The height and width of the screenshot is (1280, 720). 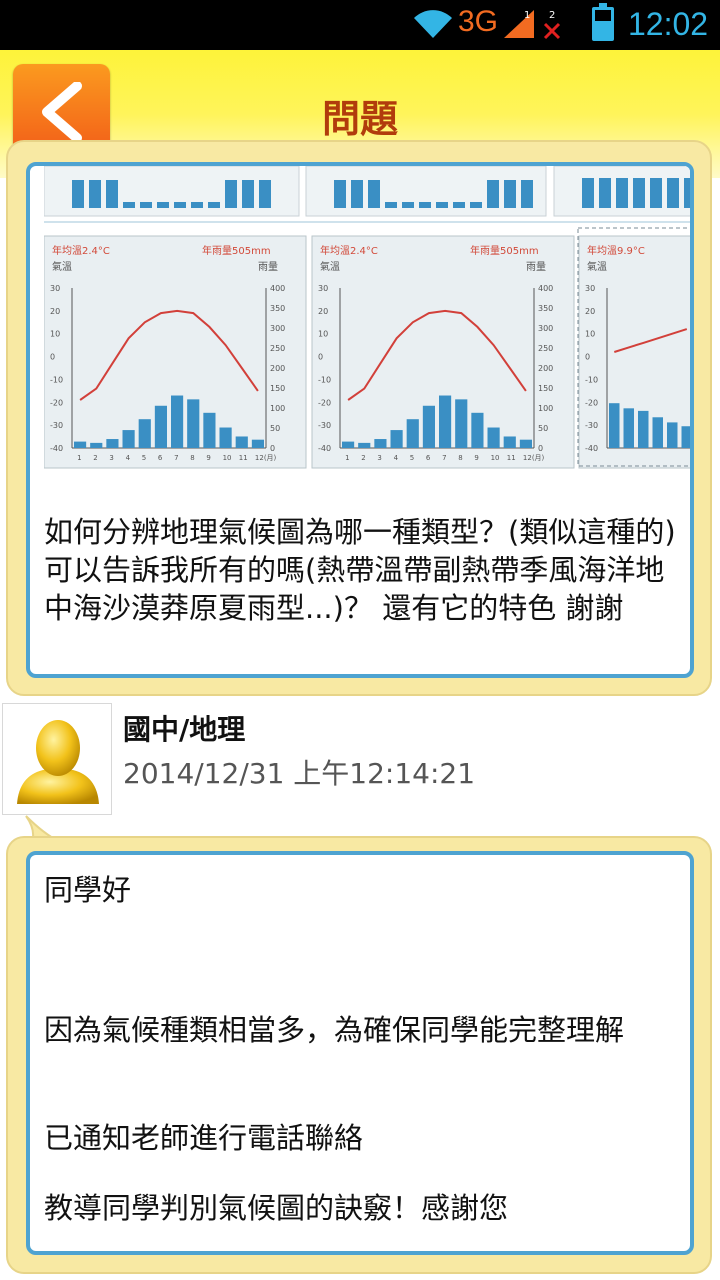 I want to click on avatar, so click(x=57, y=759).